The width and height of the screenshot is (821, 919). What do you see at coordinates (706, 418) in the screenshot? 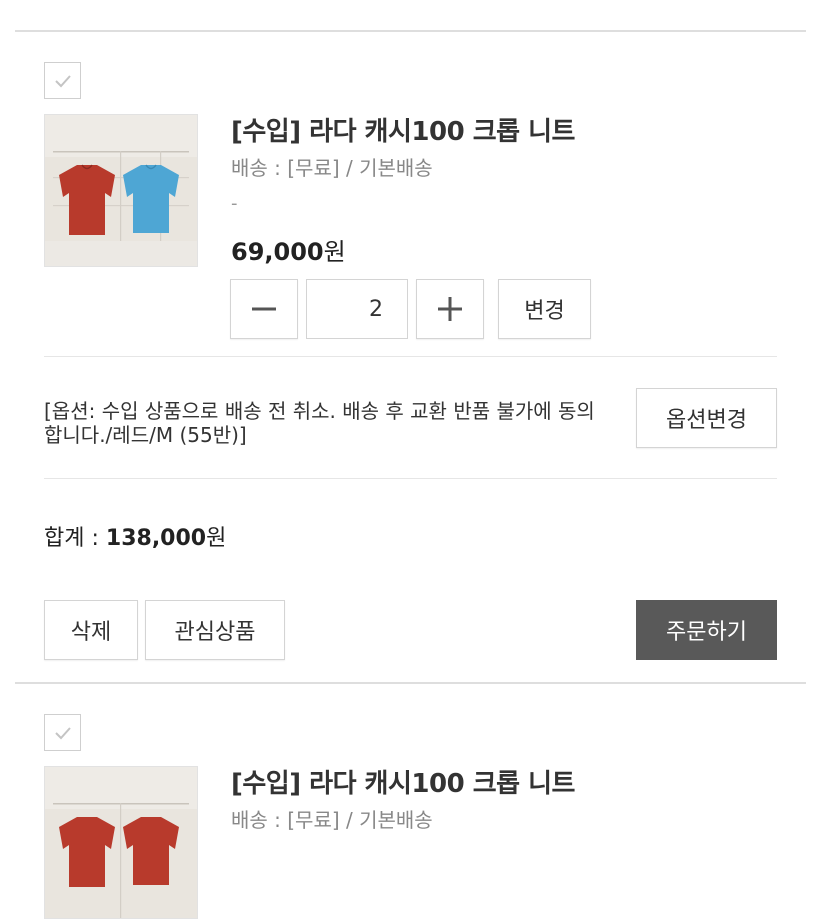
I see `option-change-button: 옵션변경` at bounding box center [706, 418].